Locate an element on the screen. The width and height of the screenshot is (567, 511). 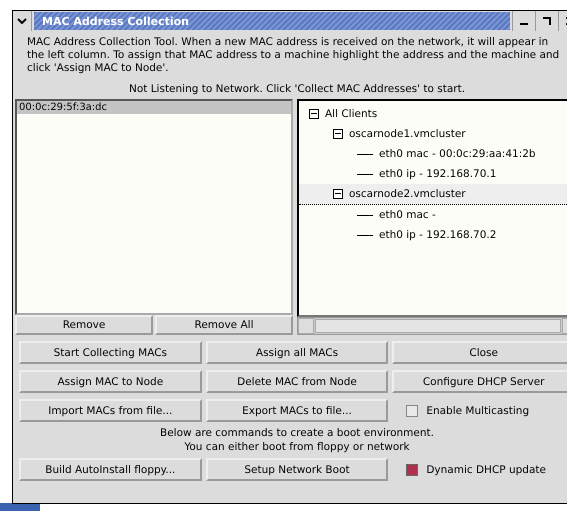
tree-label: eth0 mac - 00:0c:29:aa:41:2b is located at coordinates (457, 154).